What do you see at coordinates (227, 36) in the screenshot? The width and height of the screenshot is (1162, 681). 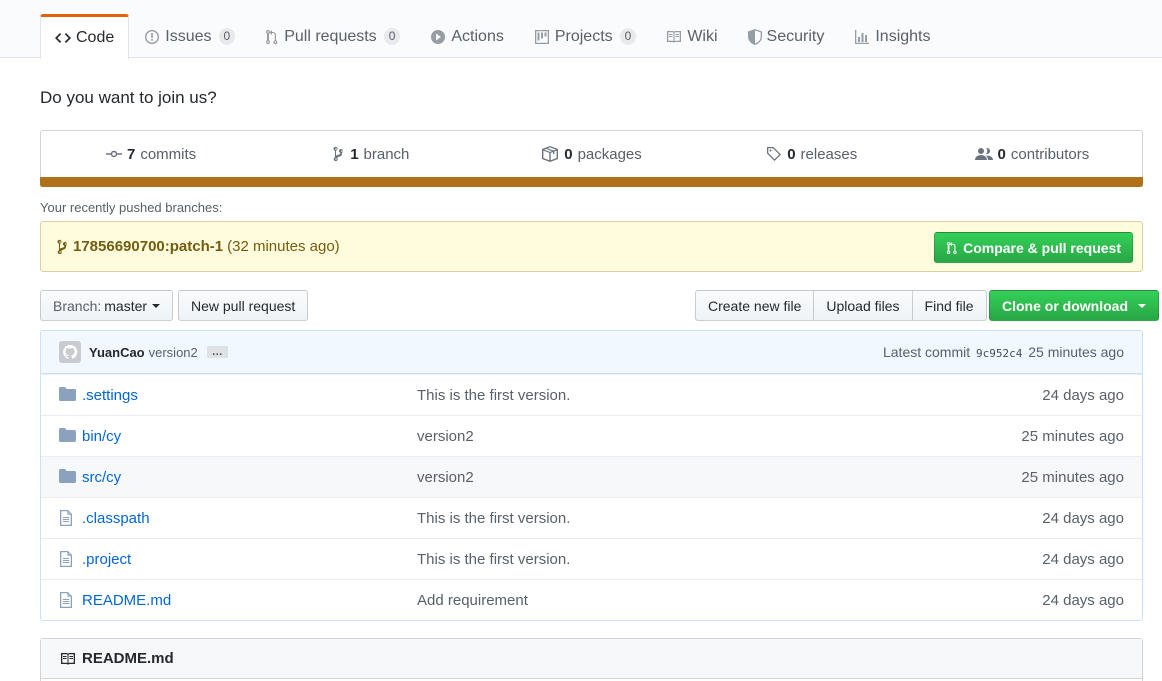 I see `issues-counter: 0` at bounding box center [227, 36].